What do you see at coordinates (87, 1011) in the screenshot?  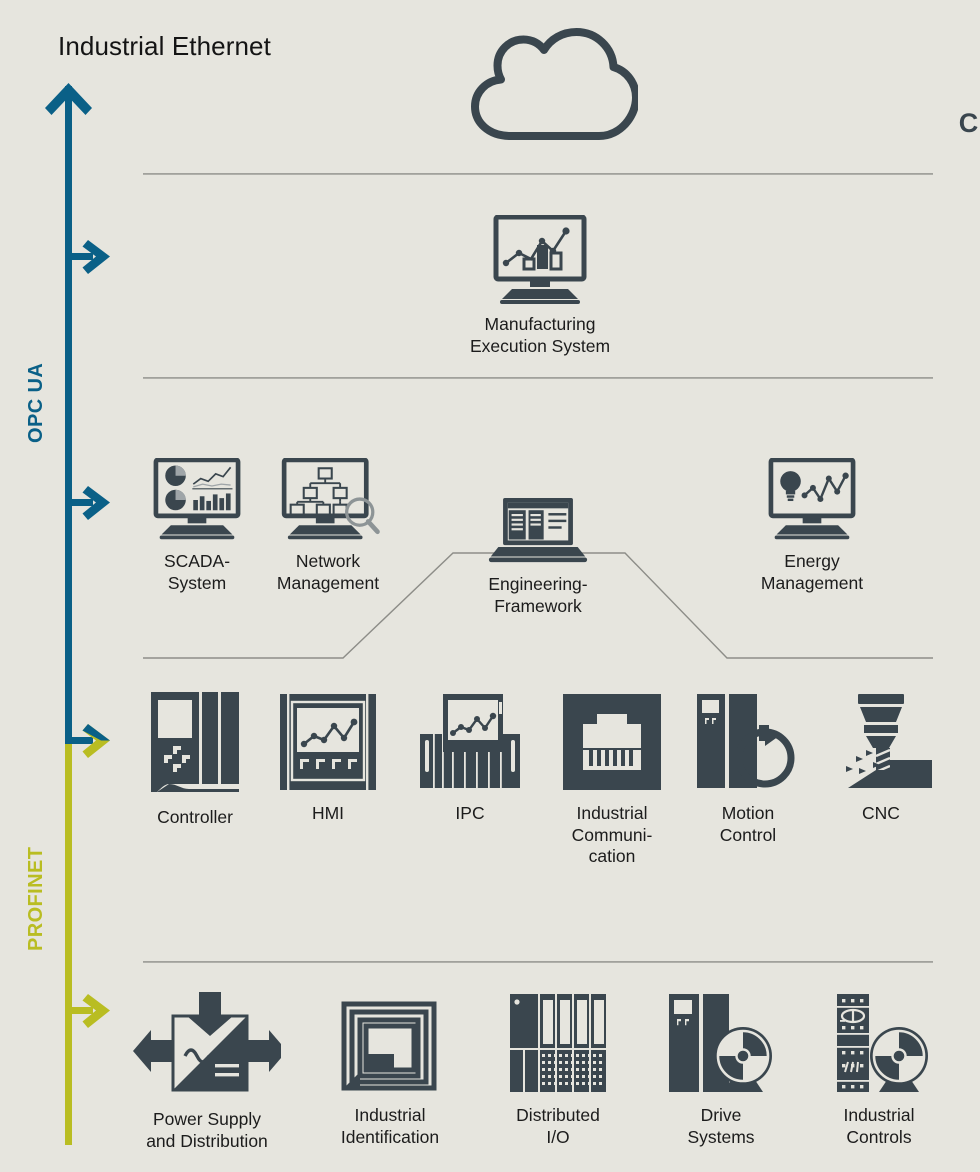 I see `axis-branch-arrow-4-icon` at bounding box center [87, 1011].